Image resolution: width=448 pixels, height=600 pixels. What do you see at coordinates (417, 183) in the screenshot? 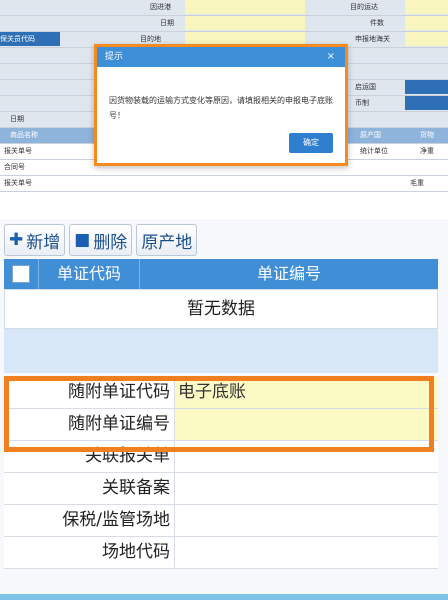
I see `bg-label: 毛重` at bounding box center [417, 183].